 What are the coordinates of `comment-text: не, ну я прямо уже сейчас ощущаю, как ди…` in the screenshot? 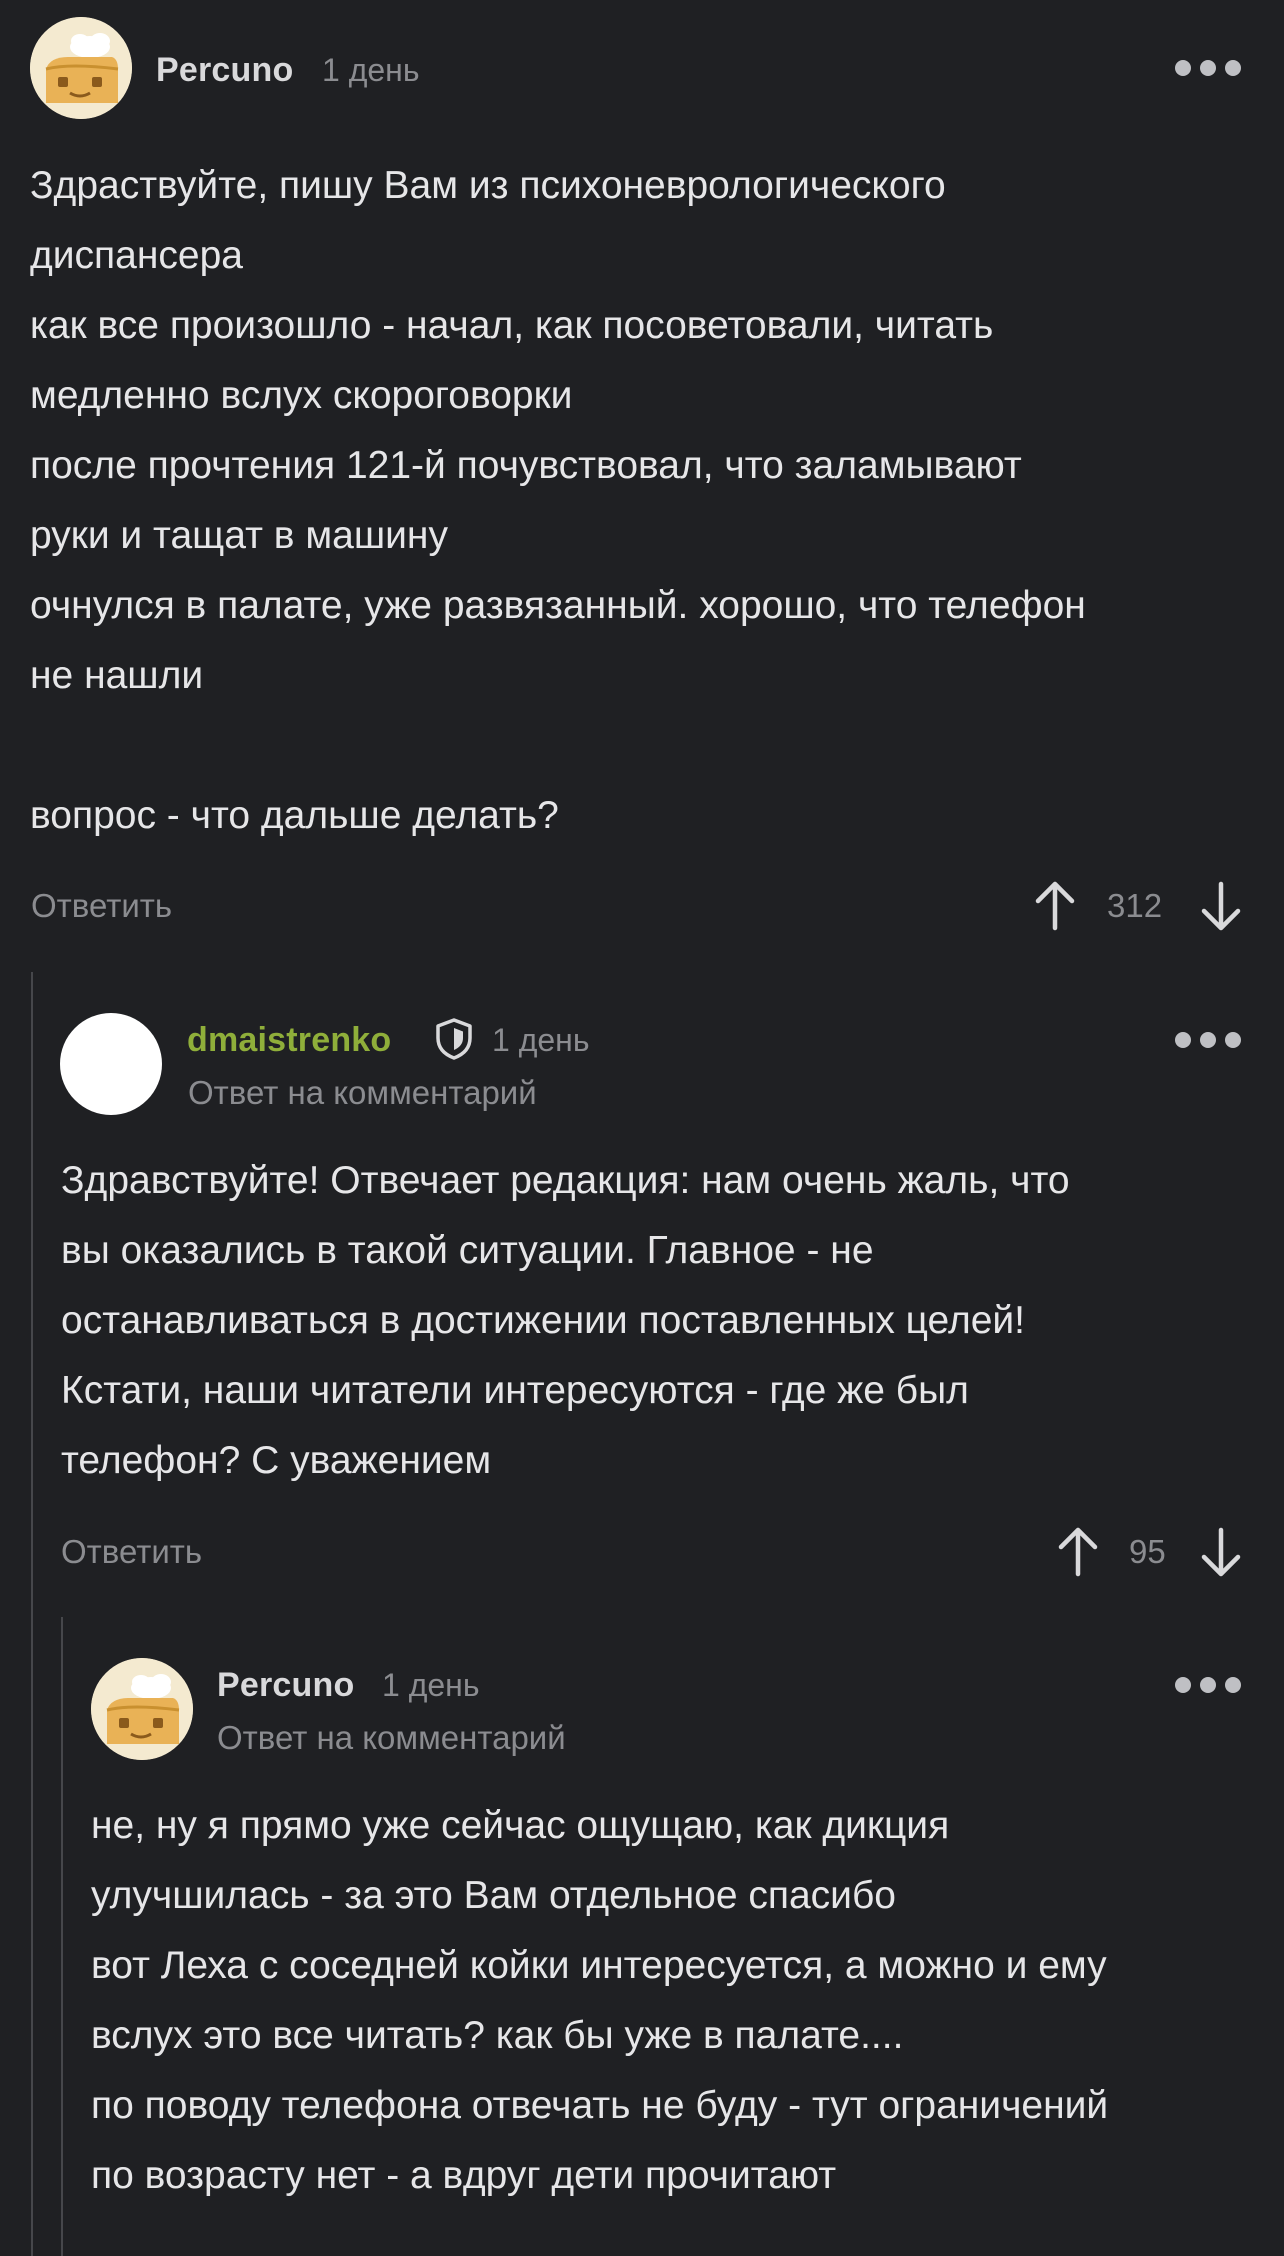 It's located at (600, 2000).